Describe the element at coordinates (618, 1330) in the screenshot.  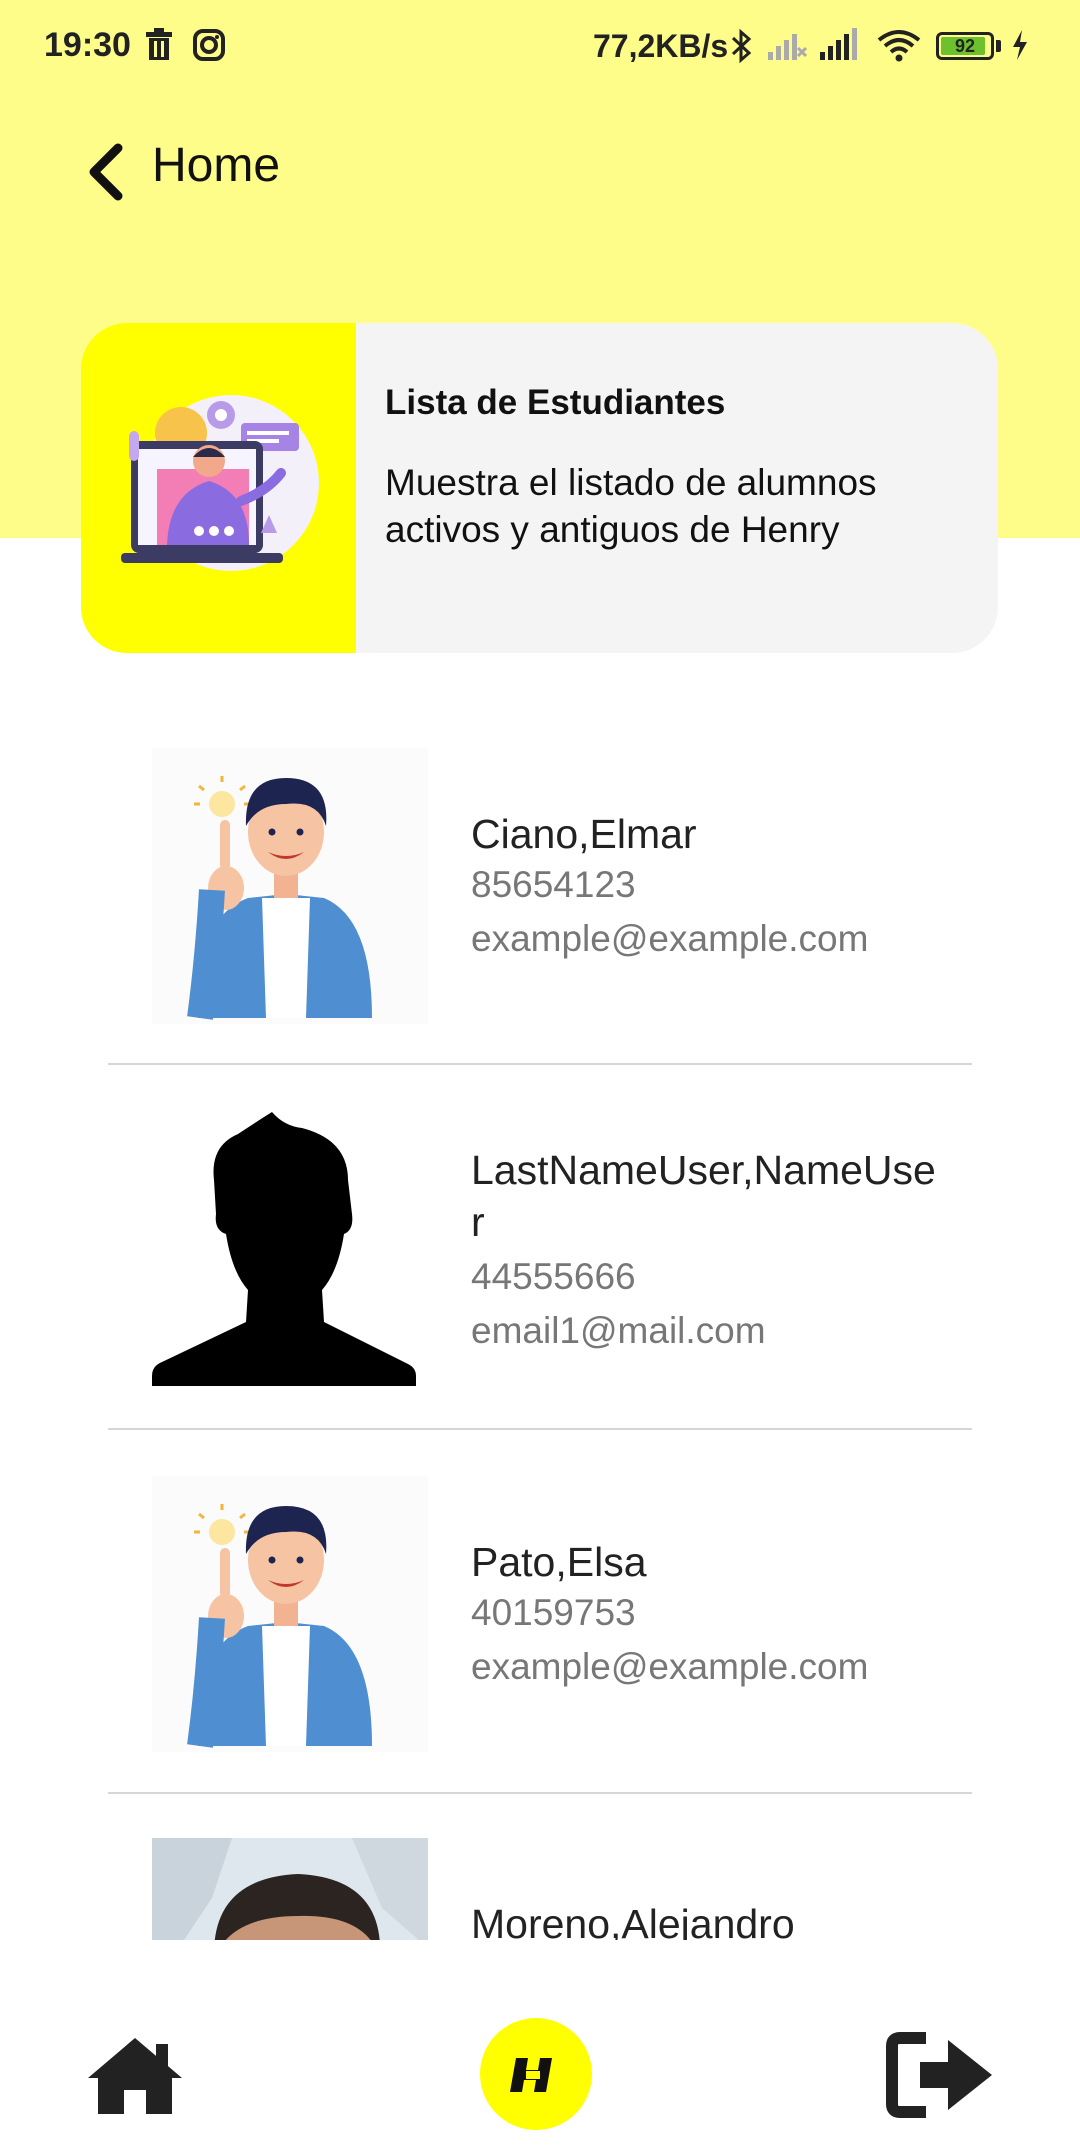
I see `student-email: email1@mail.com` at that location.